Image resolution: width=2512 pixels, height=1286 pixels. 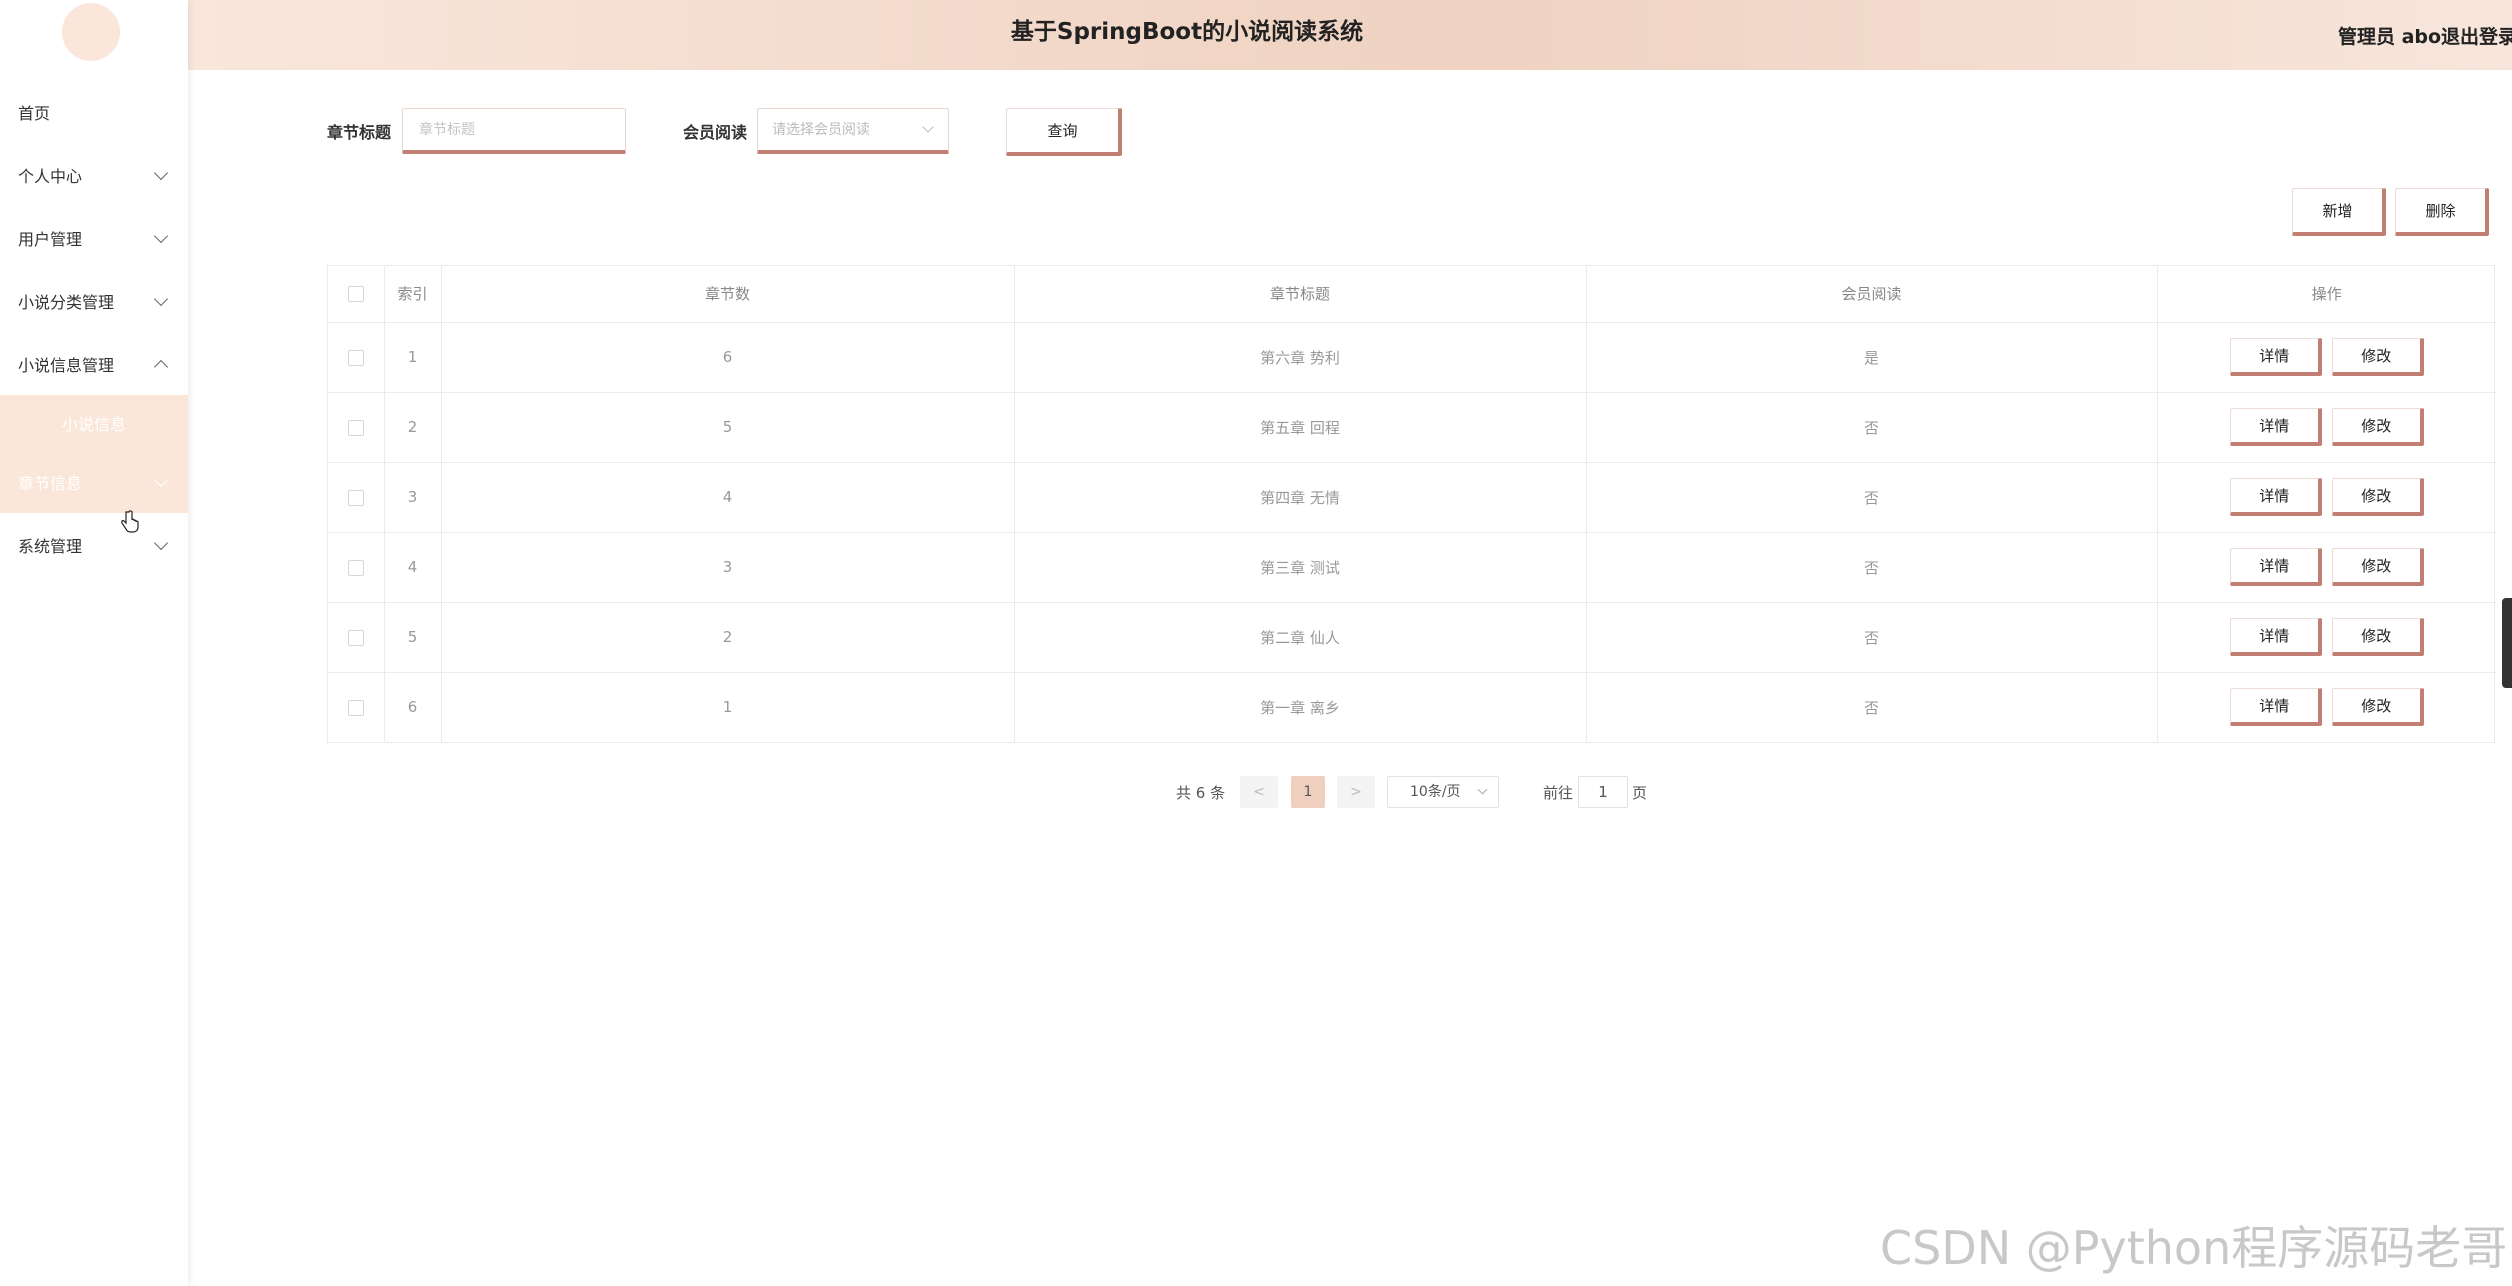 I want to click on column-header: 章节数, so click(x=728, y=294).